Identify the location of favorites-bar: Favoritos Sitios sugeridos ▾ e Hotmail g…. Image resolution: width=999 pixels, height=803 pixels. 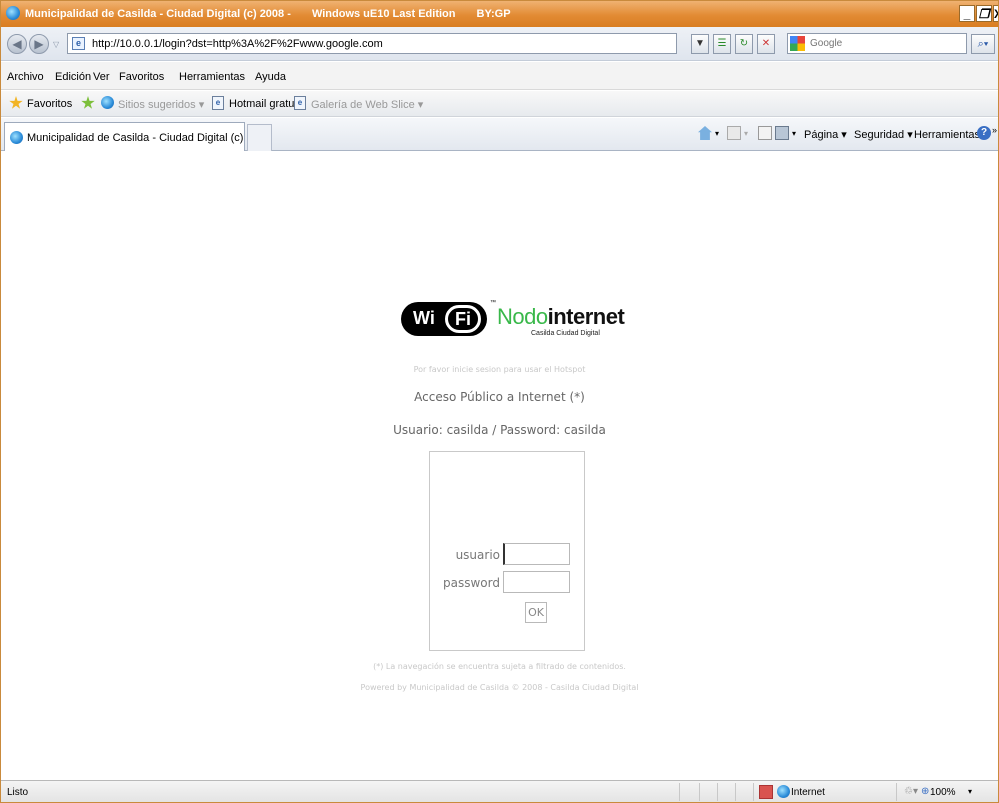
(499, 104).